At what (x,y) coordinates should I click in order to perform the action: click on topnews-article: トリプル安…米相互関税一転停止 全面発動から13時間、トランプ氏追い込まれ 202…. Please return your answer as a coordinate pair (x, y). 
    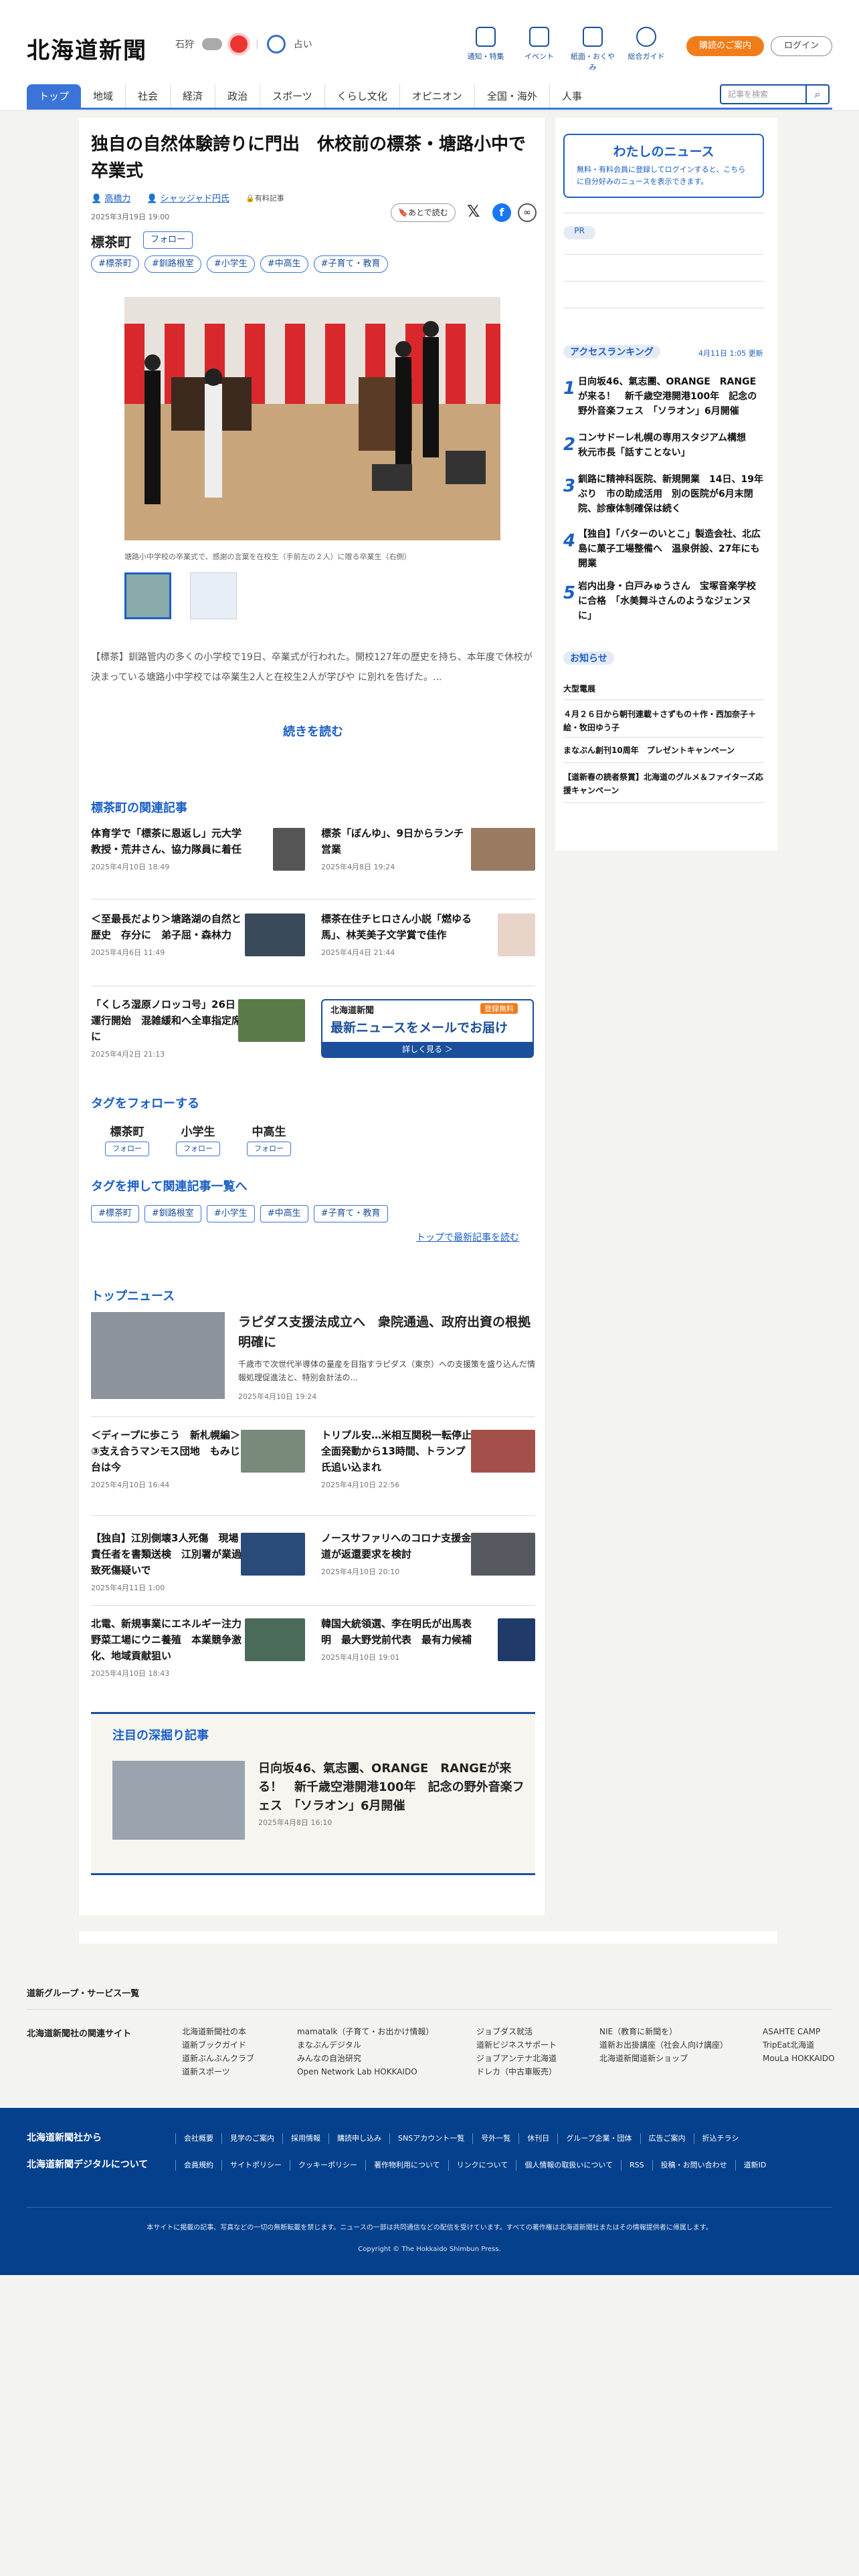
    Looking at the image, I should click on (428, 1464).